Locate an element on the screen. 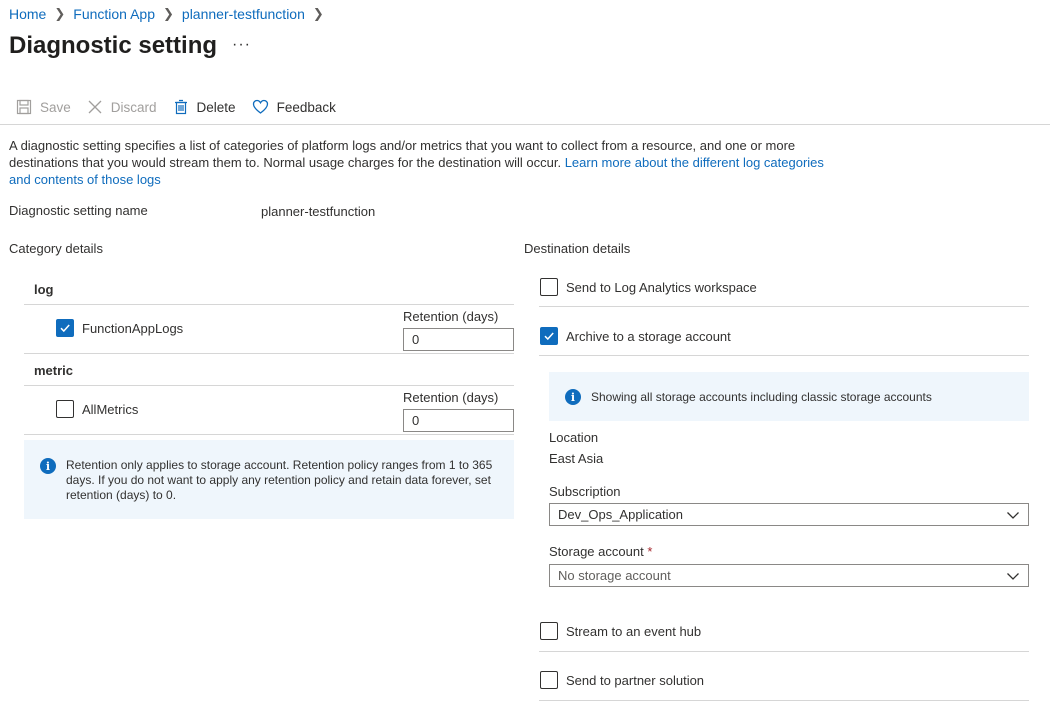 The height and width of the screenshot is (708, 1050). trash-icon is located at coordinates (180, 107).